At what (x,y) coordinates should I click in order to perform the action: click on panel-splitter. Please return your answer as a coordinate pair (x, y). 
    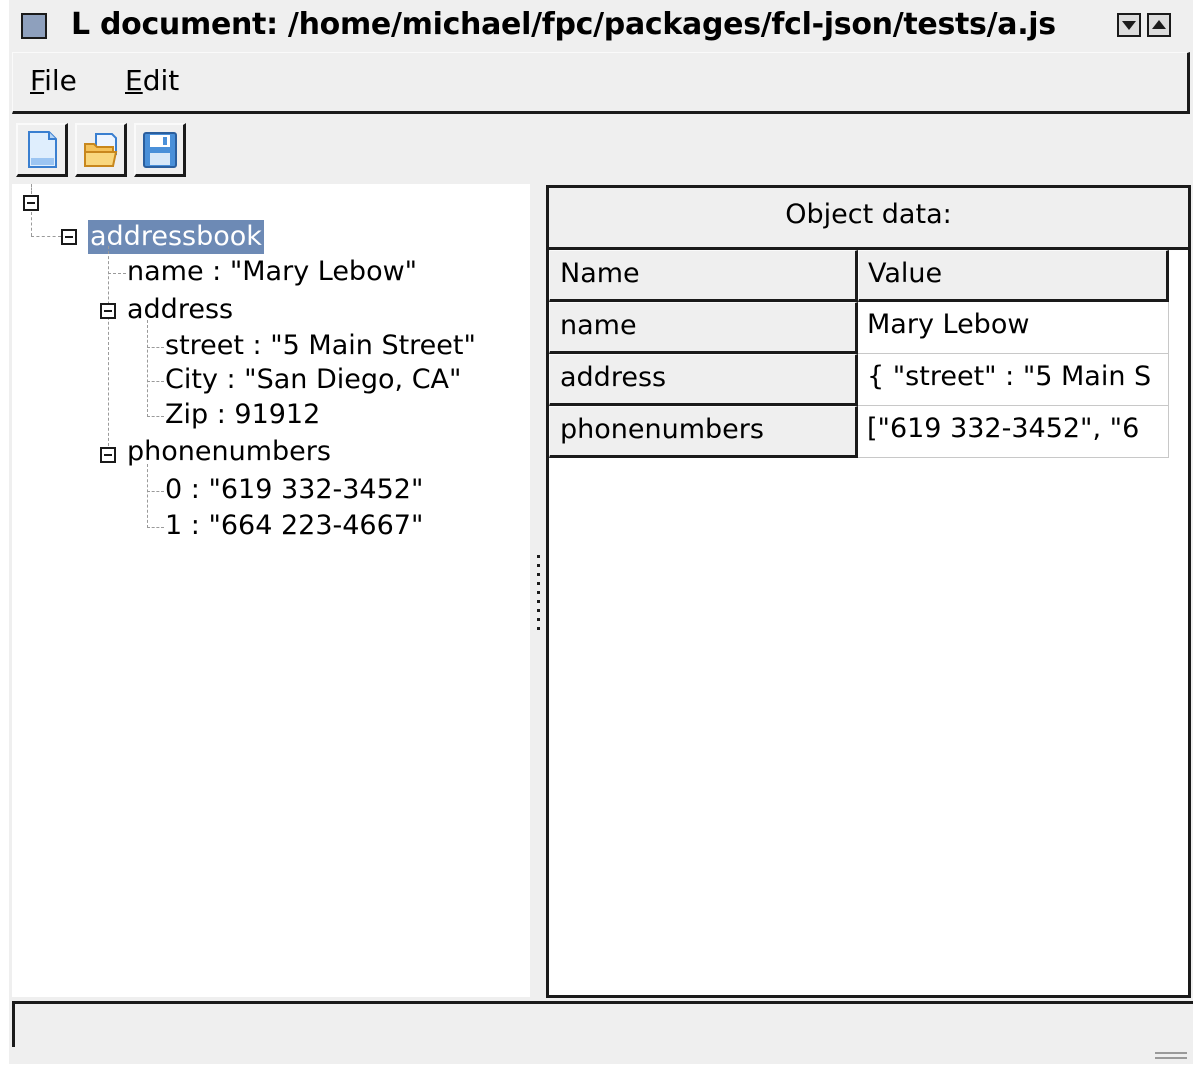
    Looking at the image, I should click on (539, 598).